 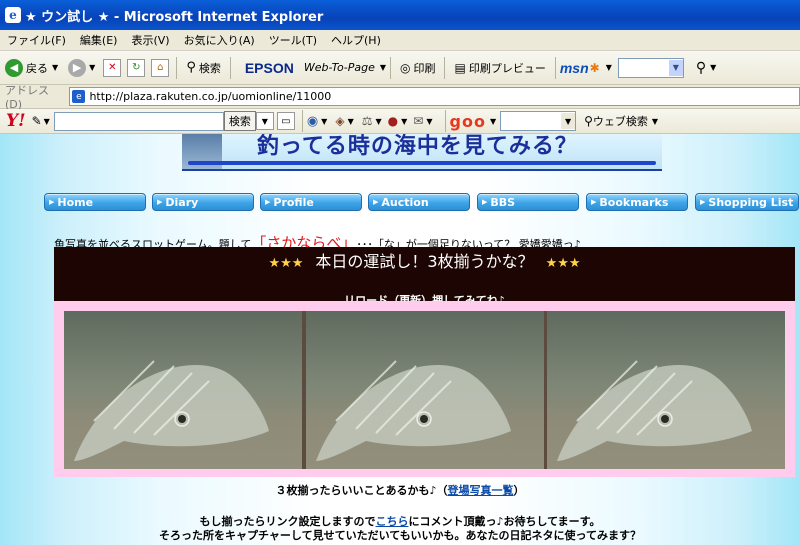 I want to click on game-icon: ●, so click(x=393, y=121).